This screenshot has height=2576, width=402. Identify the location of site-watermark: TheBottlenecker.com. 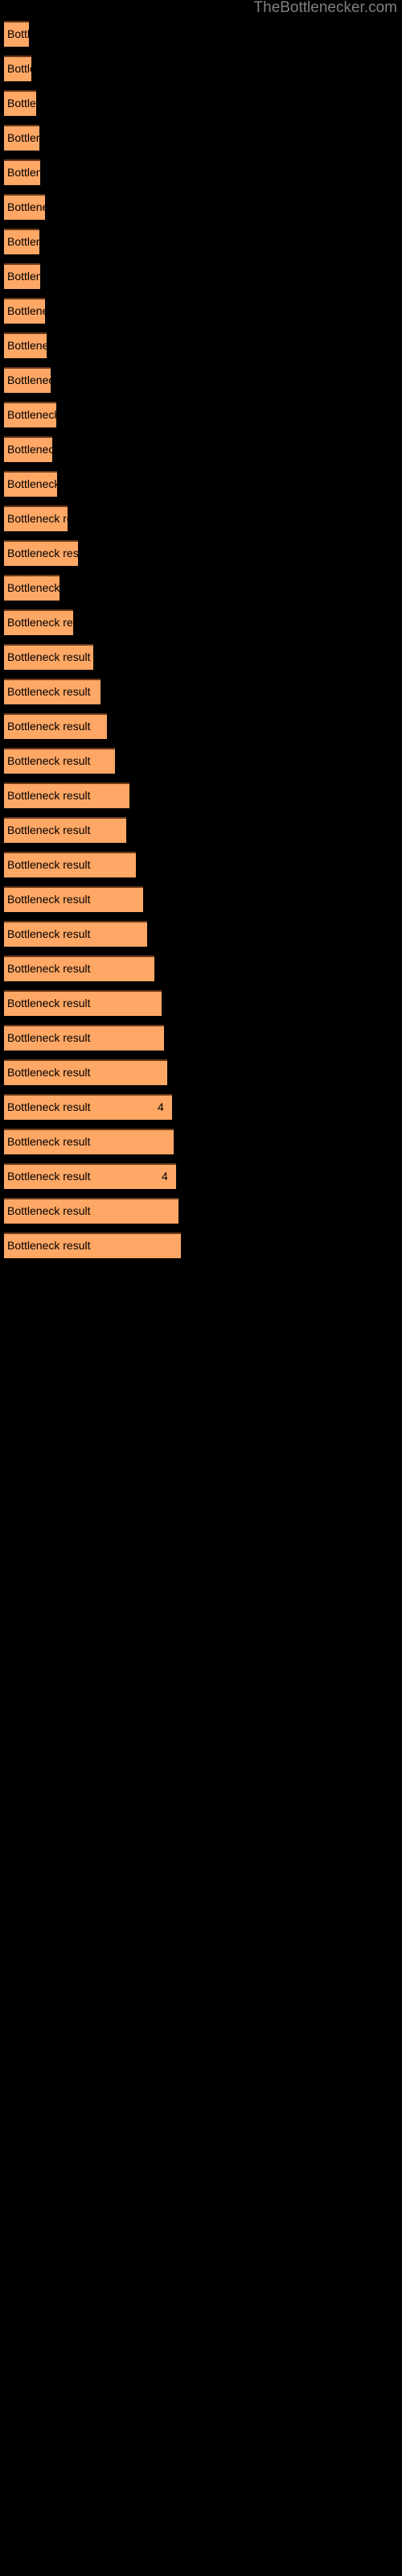
(325, 8).